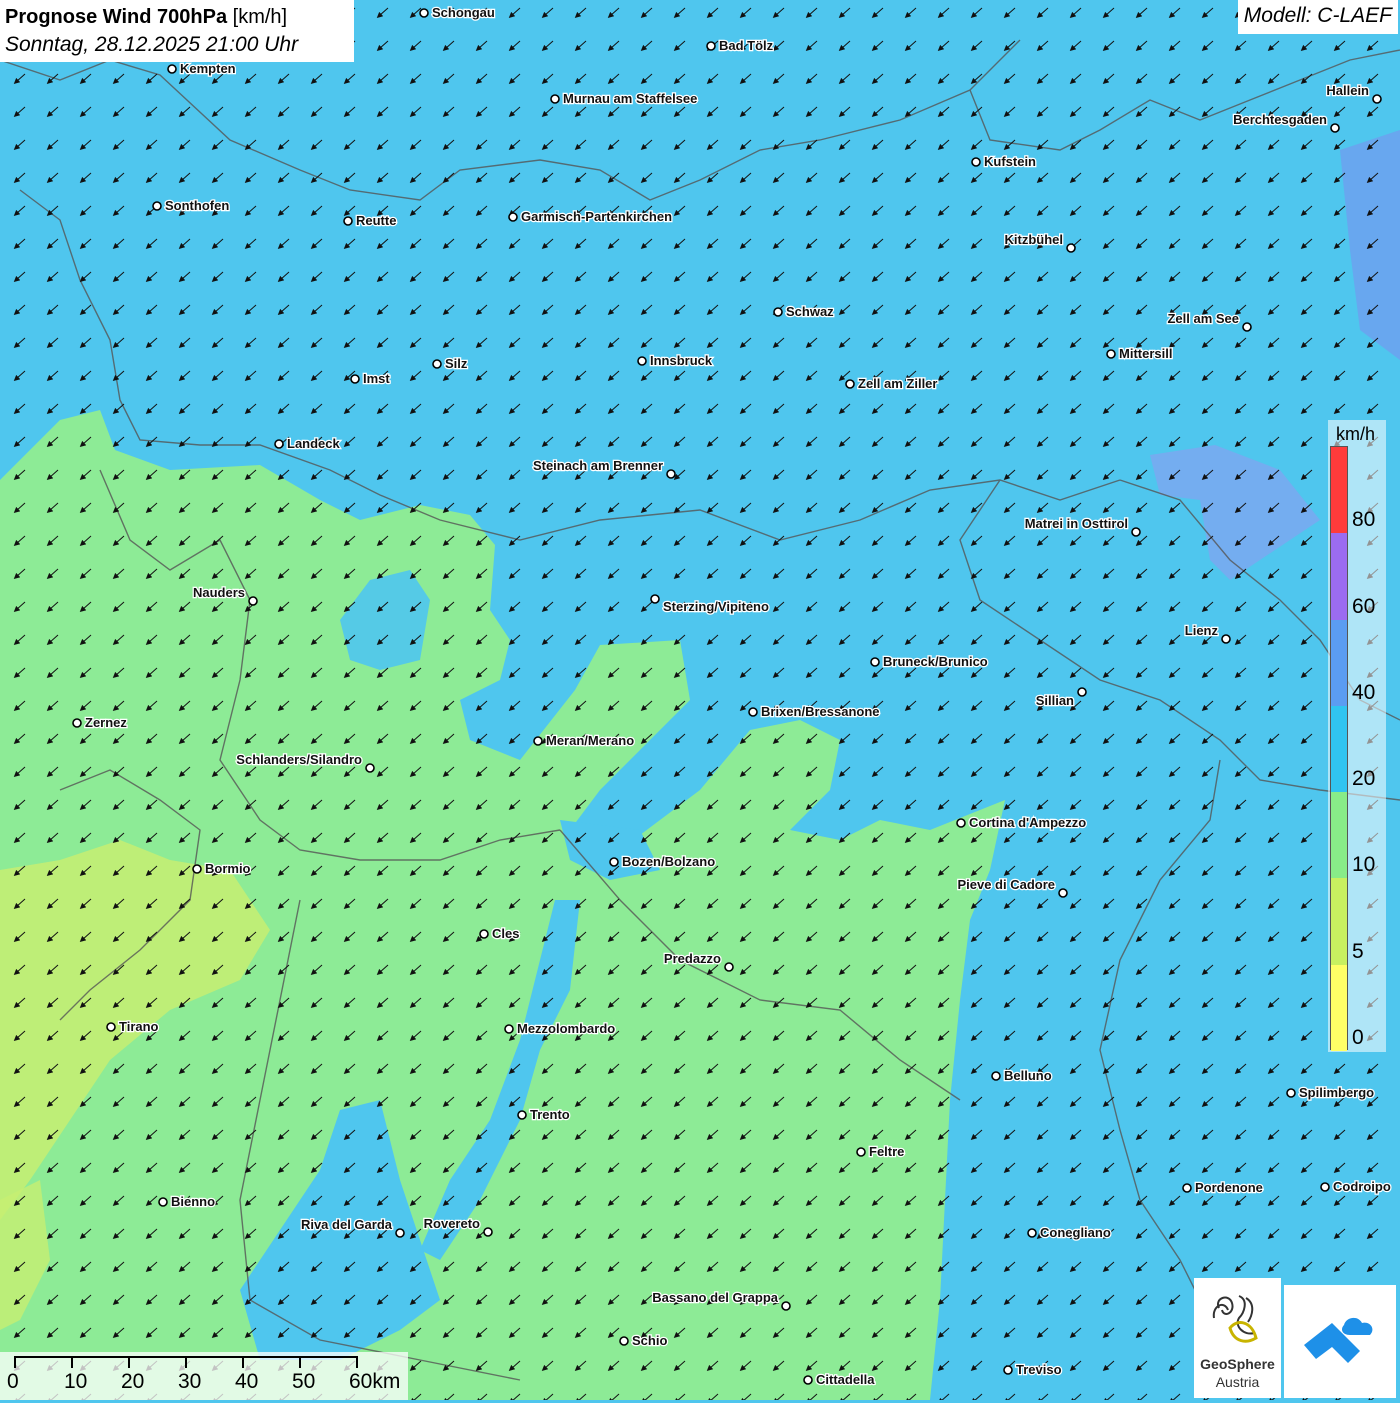  Describe the element at coordinates (152, 44) in the screenshot. I see `forecast-datetime: Sonntag, 28.12.2025 21:00 Uhr` at that location.